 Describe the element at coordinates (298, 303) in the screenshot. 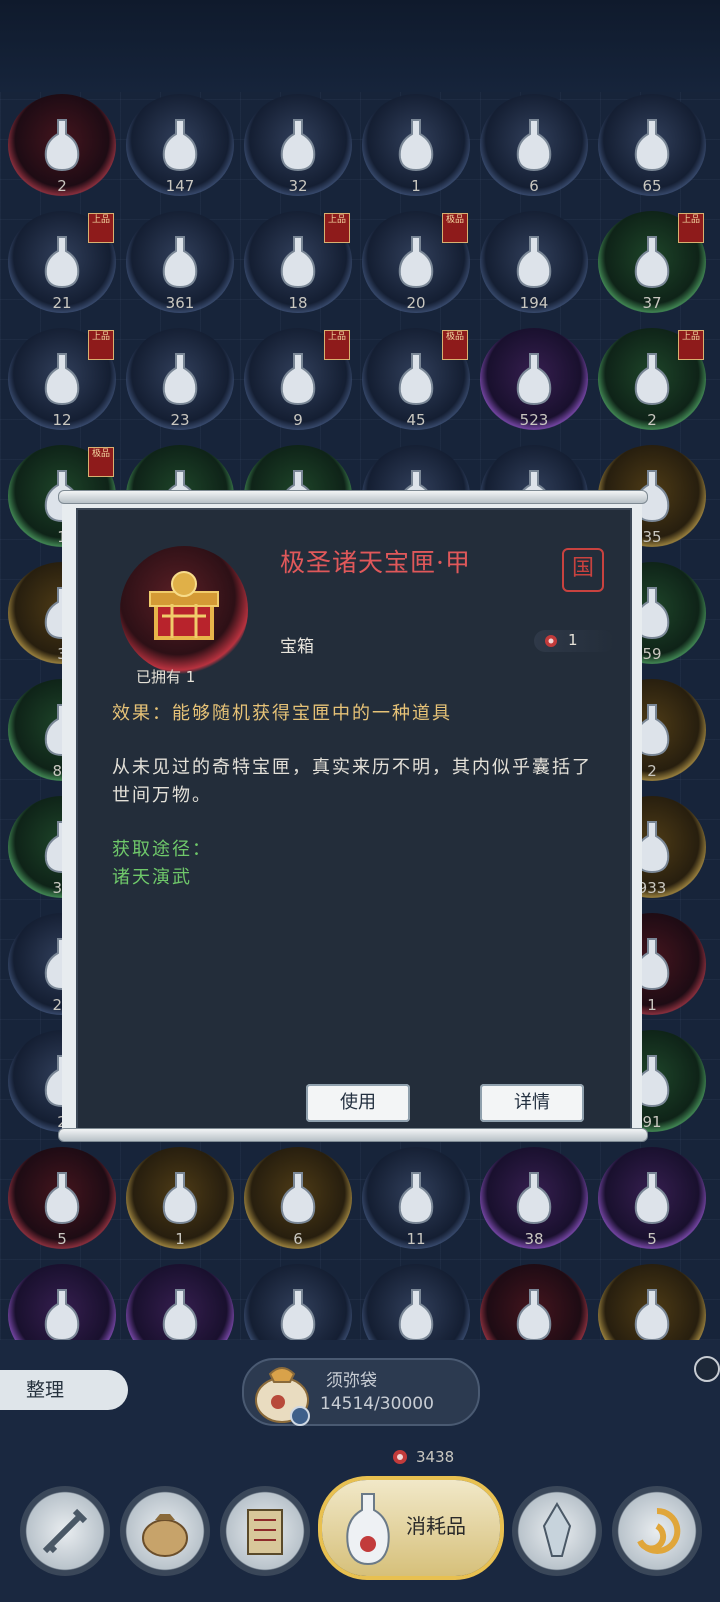

I see `item-count: 18` at that location.